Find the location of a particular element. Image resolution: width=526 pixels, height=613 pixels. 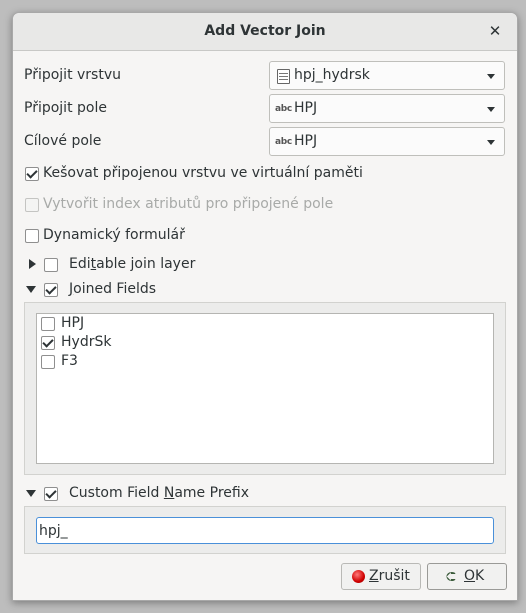

ok-icon: ⮈ is located at coordinates (451, 577).